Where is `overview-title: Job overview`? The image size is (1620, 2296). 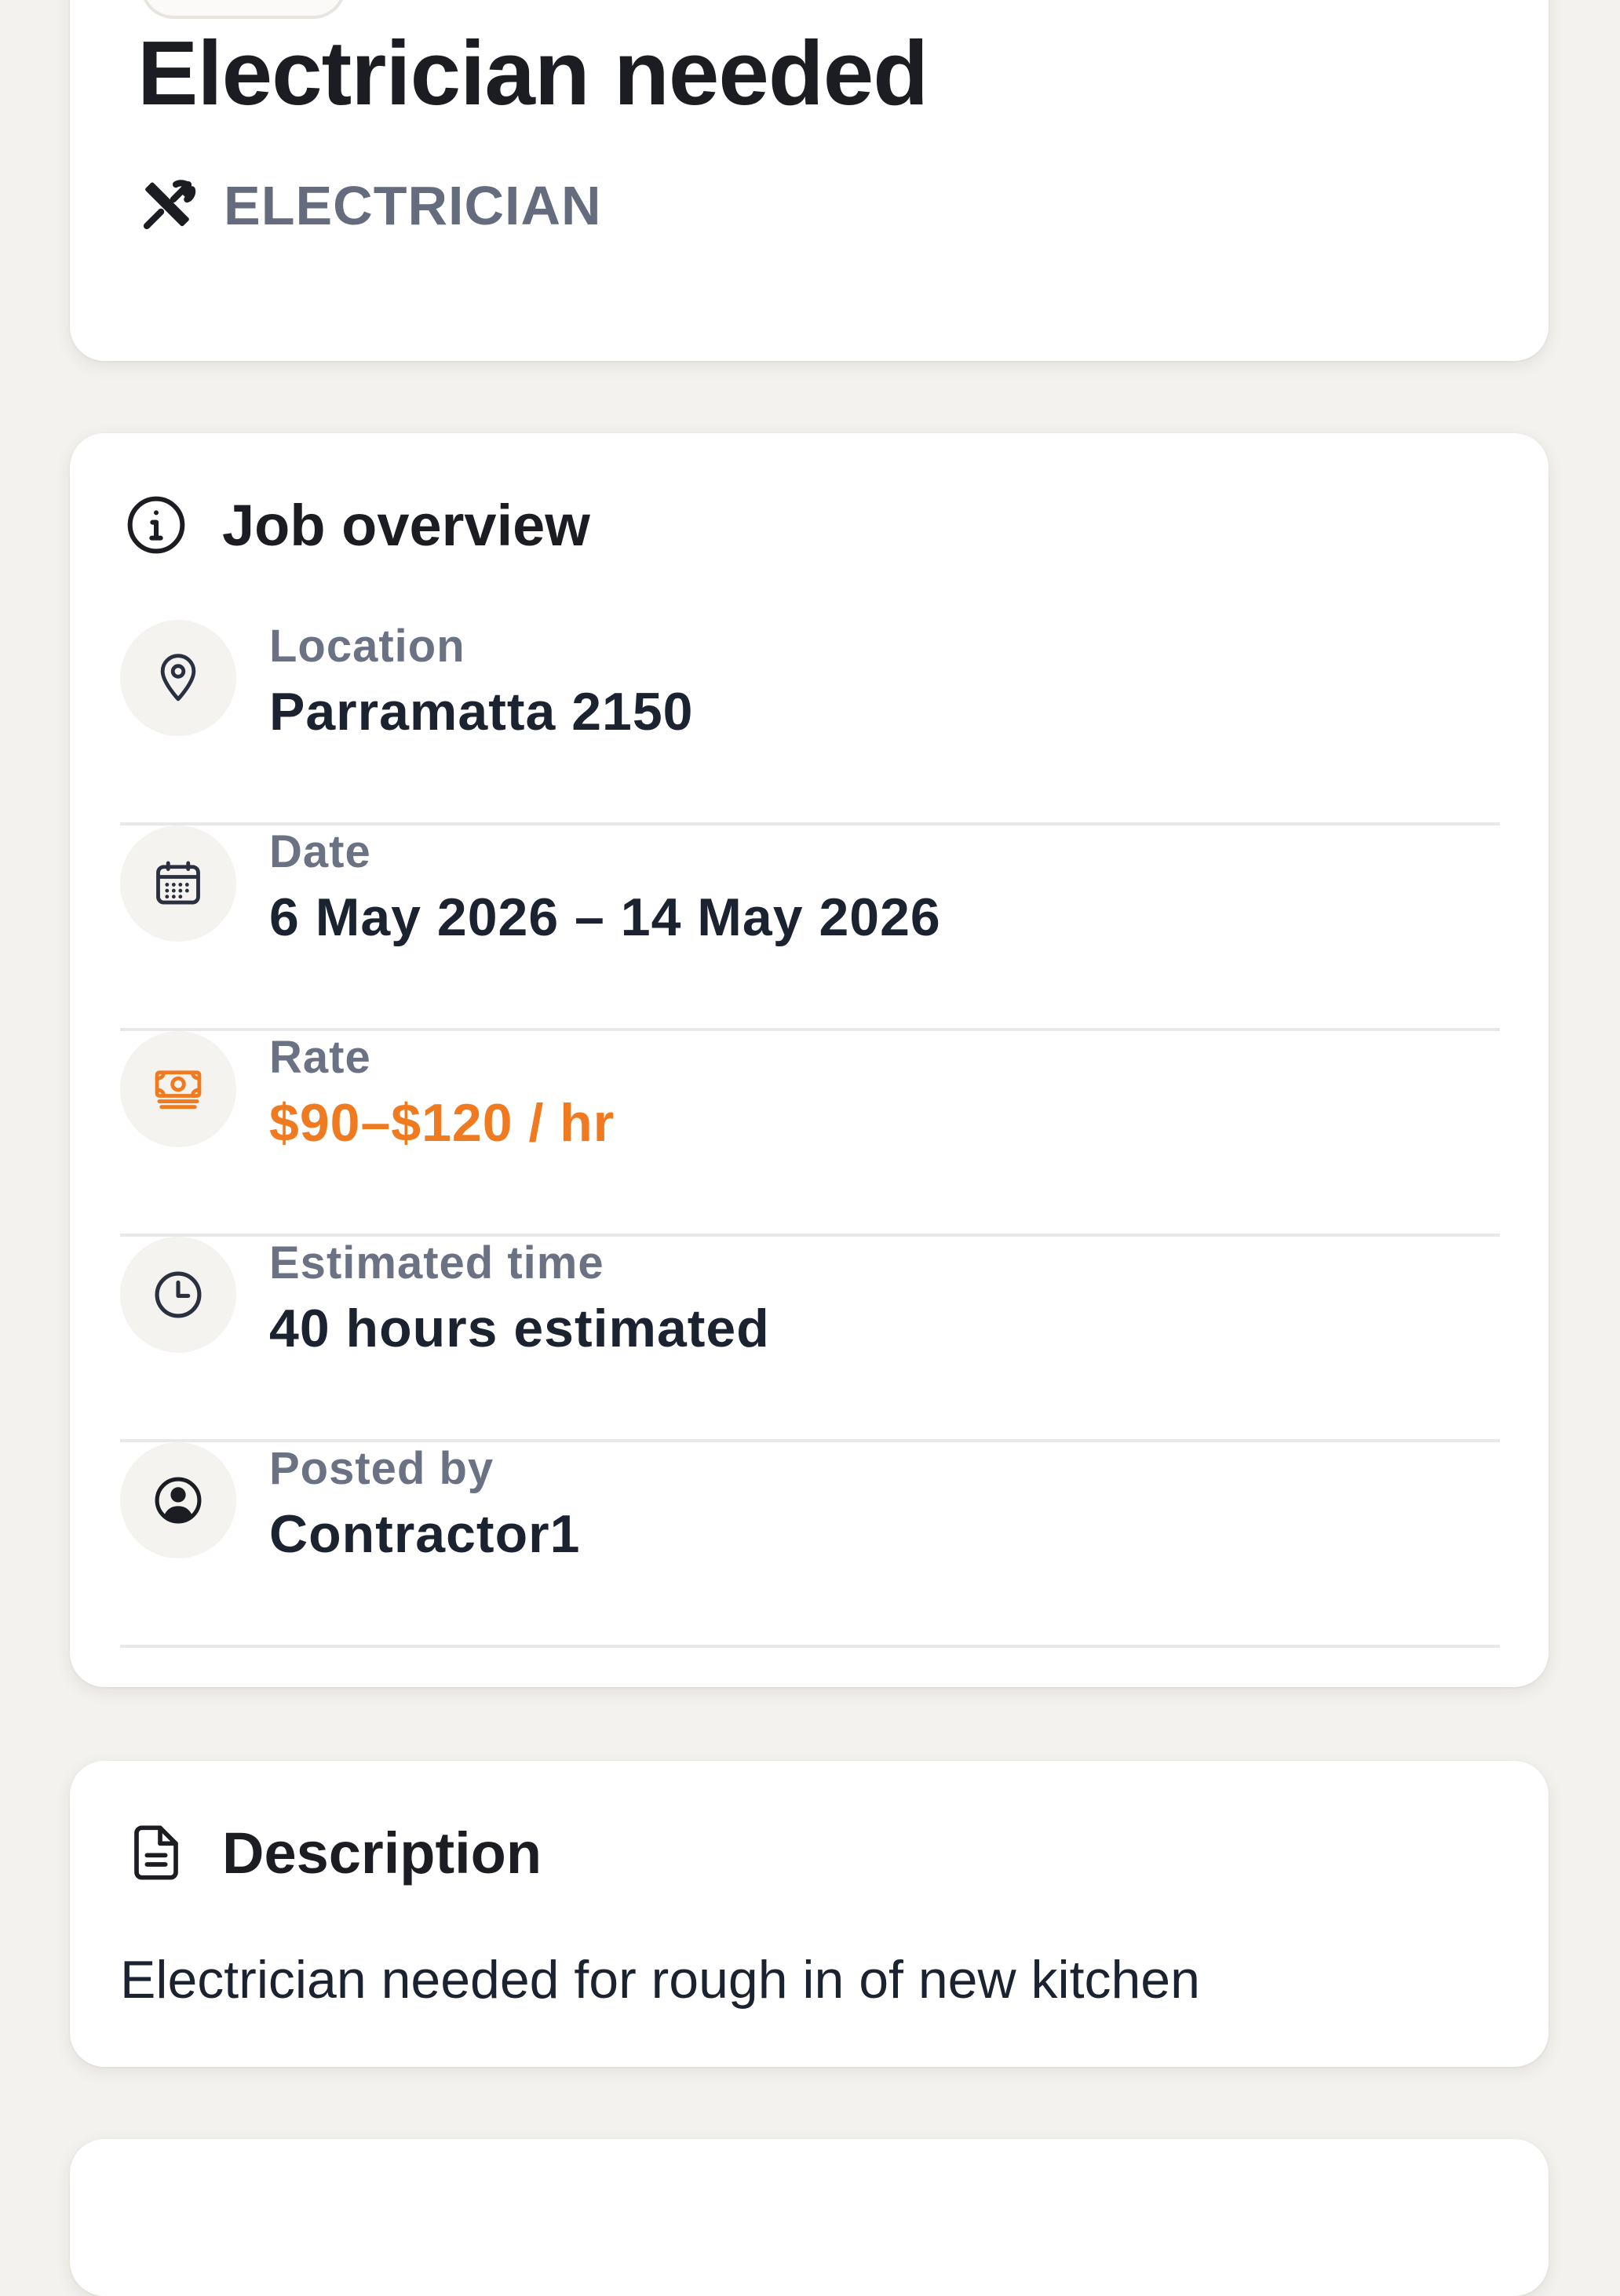 overview-title: Job overview is located at coordinates (406, 525).